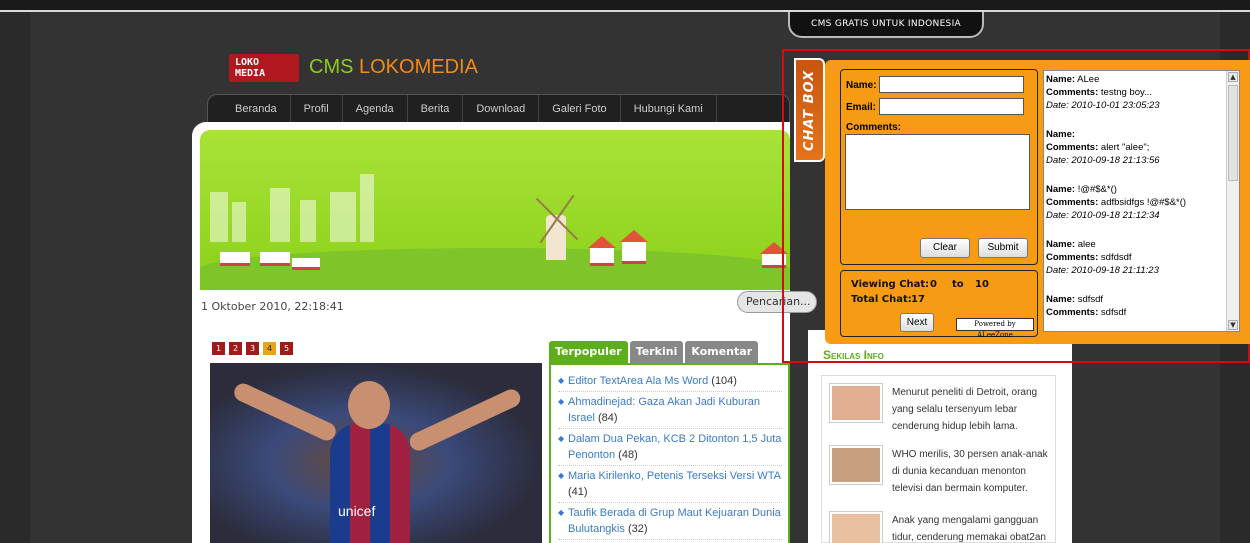 The height and width of the screenshot is (543, 1250). What do you see at coordinates (1097, 189) in the screenshot?
I see `entry-name: !@#$&*()` at bounding box center [1097, 189].